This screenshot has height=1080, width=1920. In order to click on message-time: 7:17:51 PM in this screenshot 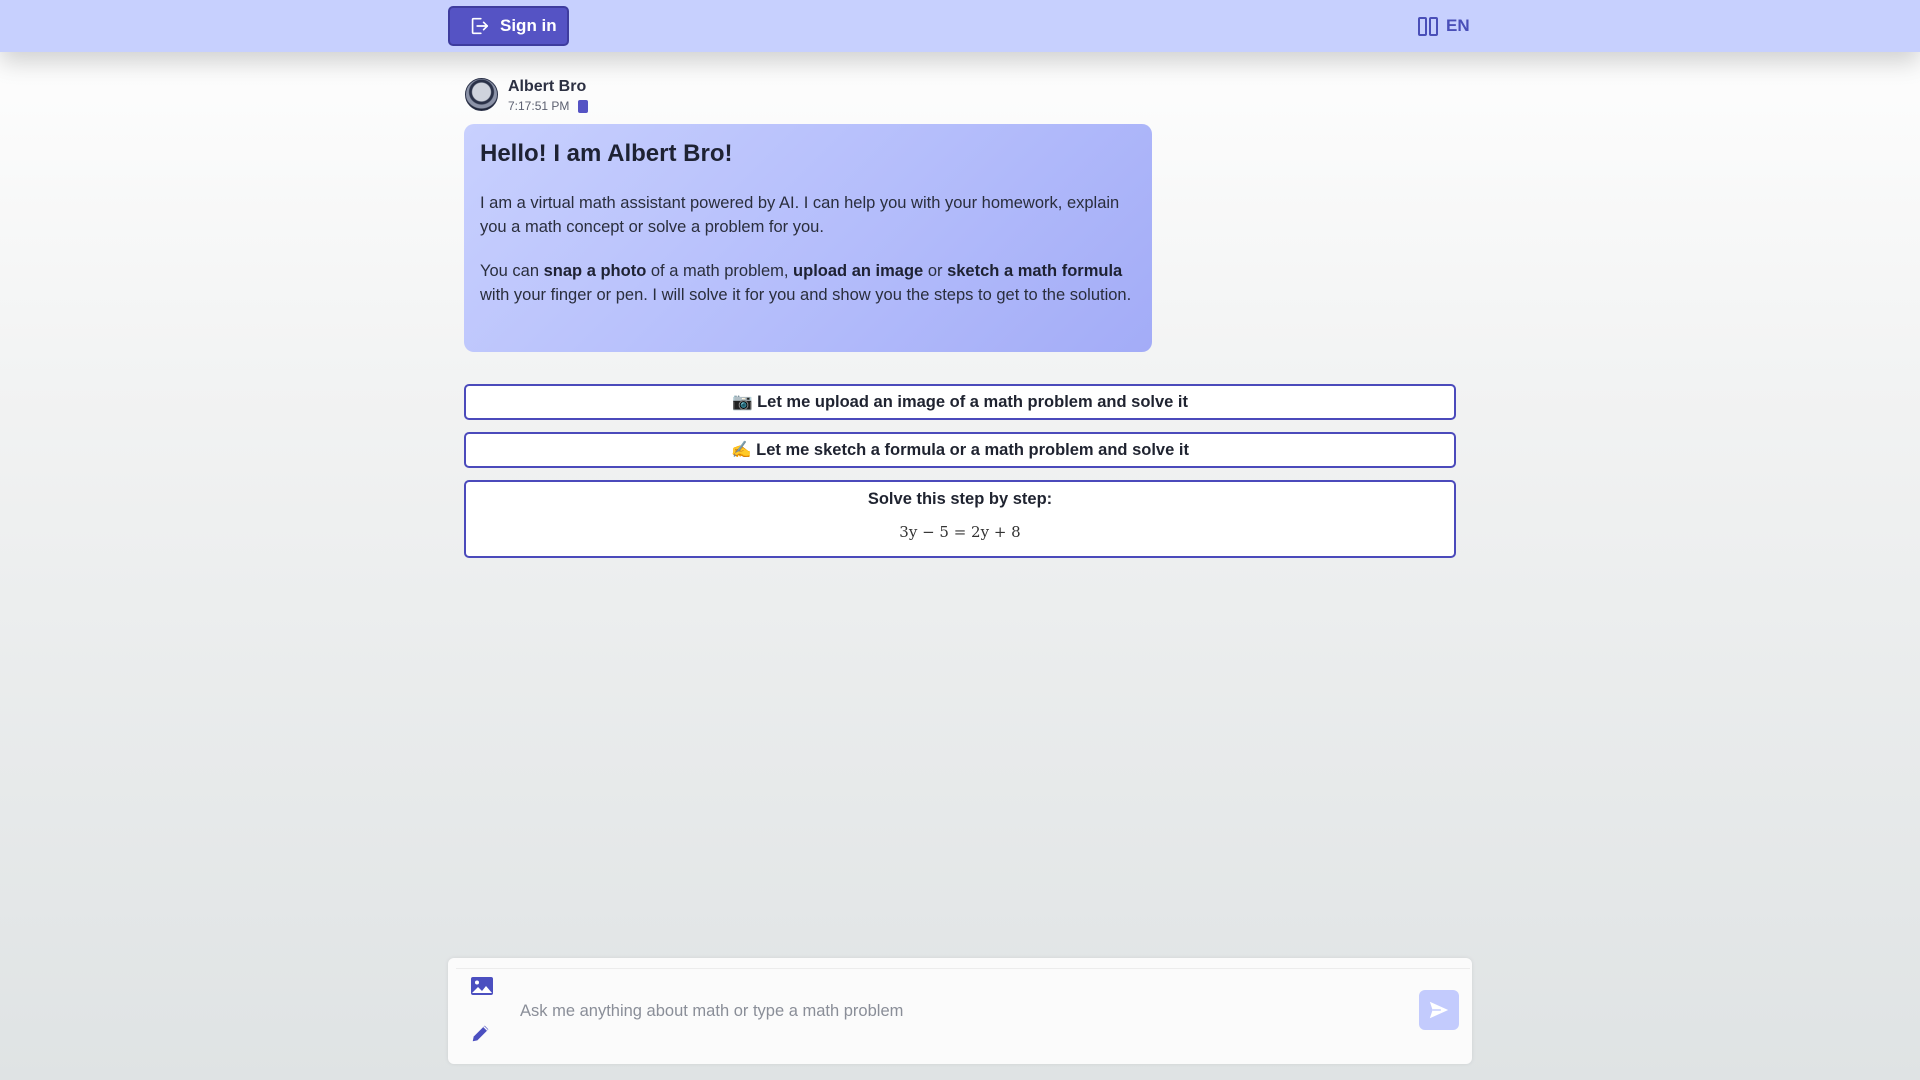, I will do `click(539, 106)`.